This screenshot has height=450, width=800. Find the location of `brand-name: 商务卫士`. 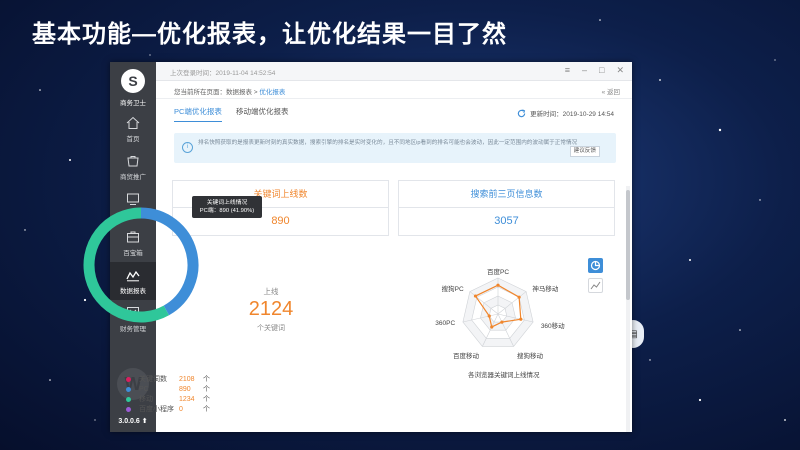

brand-name: 商务卫士 is located at coordinates (133, 103).